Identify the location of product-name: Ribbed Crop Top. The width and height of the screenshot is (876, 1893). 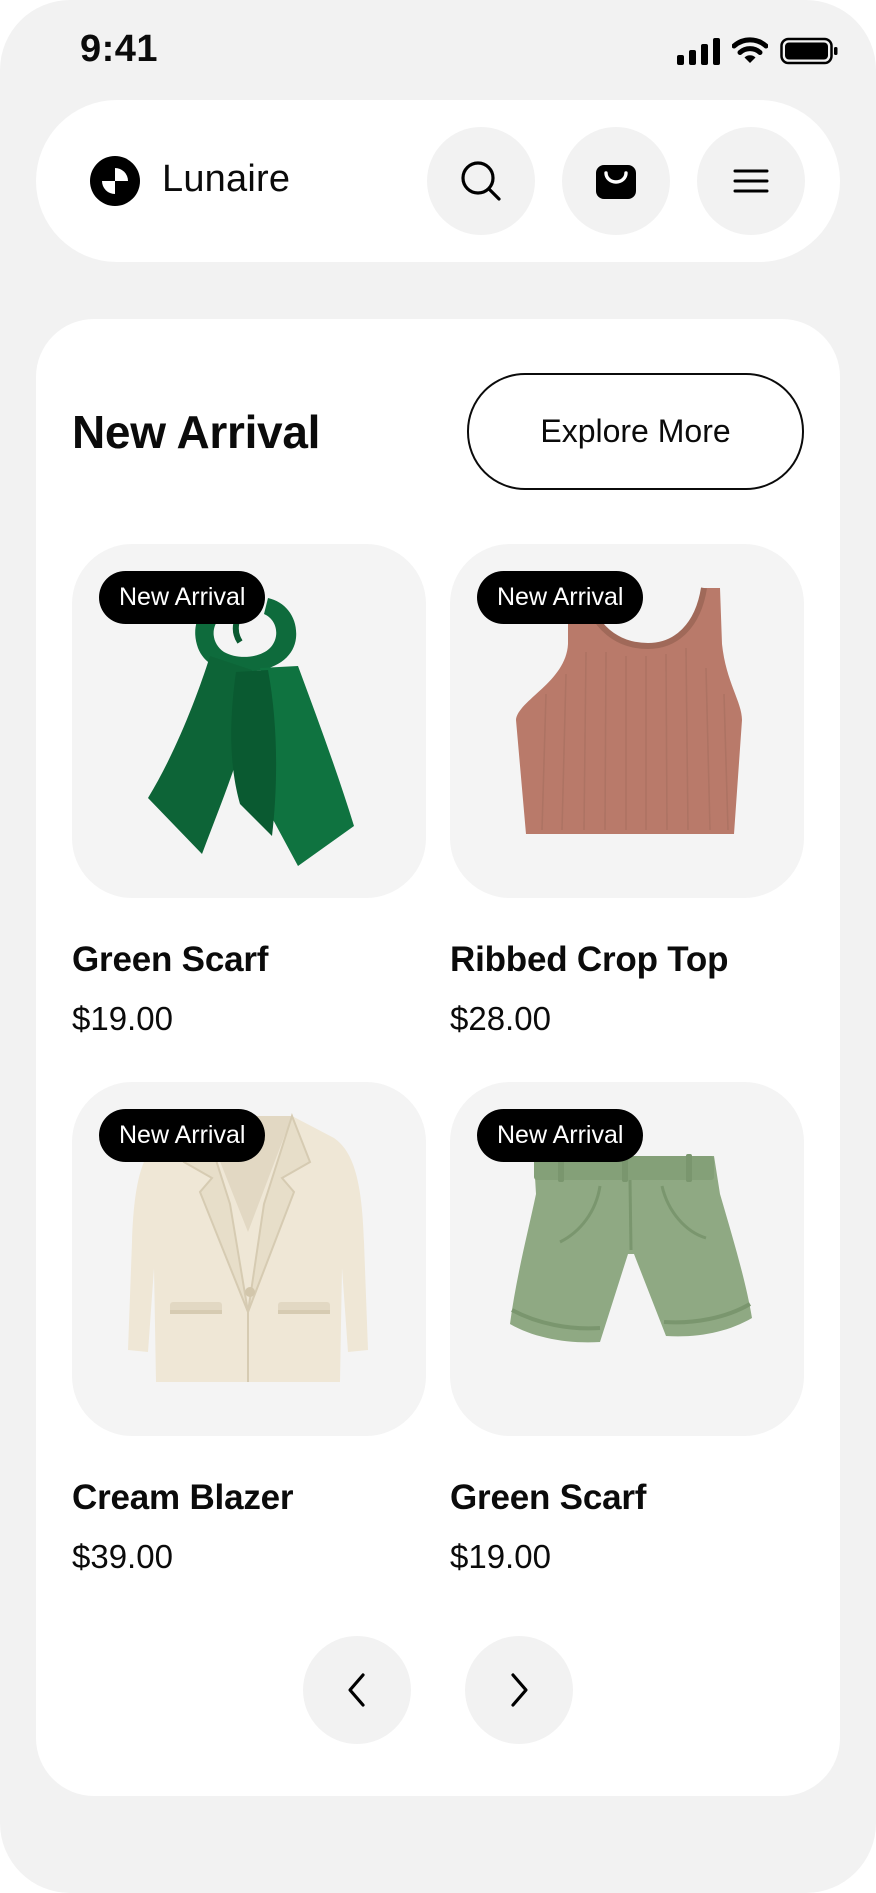
(627, 960).